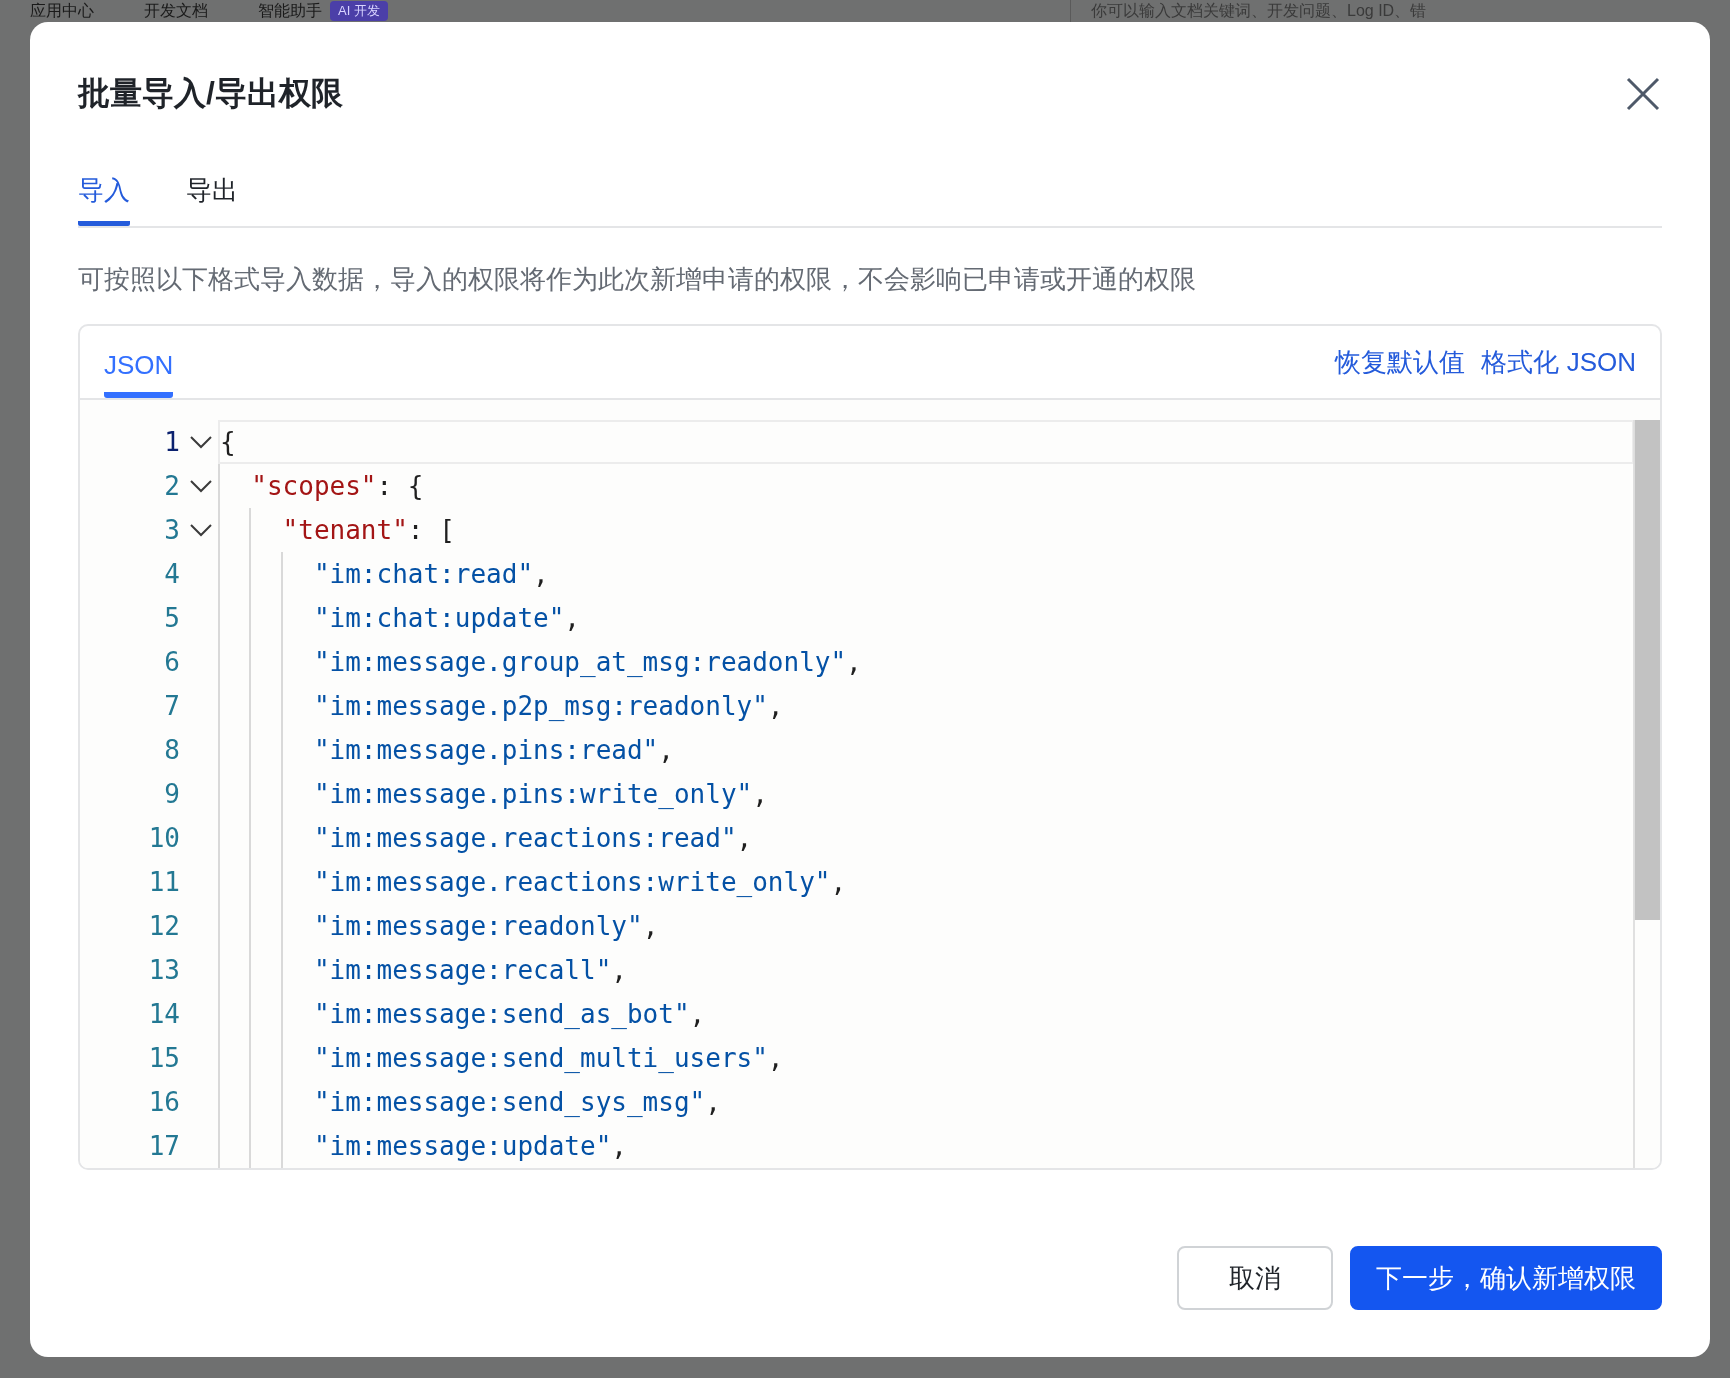  Describe the element at coordinates (172, 574) in the screenshot. I see `line-number: 4` at that location.